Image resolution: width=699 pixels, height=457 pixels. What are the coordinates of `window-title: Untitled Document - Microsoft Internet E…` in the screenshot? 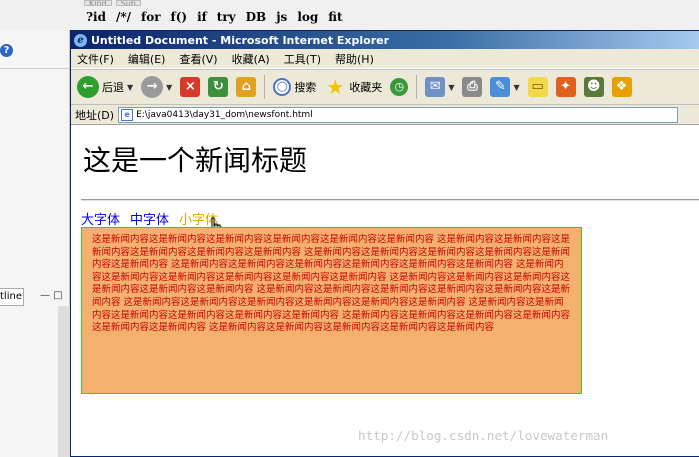 It's located at (240, 40).